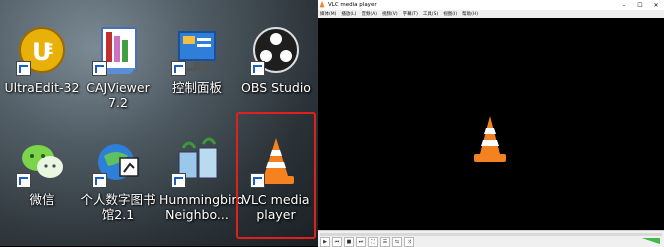  Describe the element at coordinates (651, 241) in the screenshot. I see `volume-slider` at that location.